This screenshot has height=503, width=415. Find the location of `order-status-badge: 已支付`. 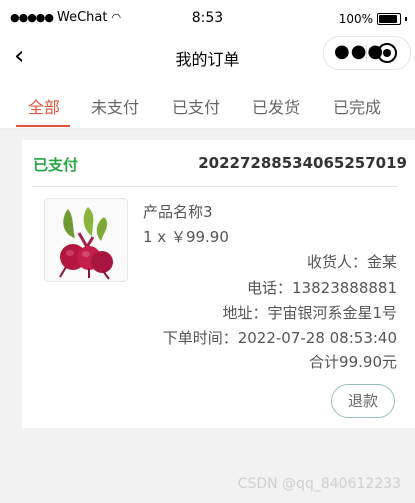

order-status-badge: 已支付 is located at coordinates (56, 165).